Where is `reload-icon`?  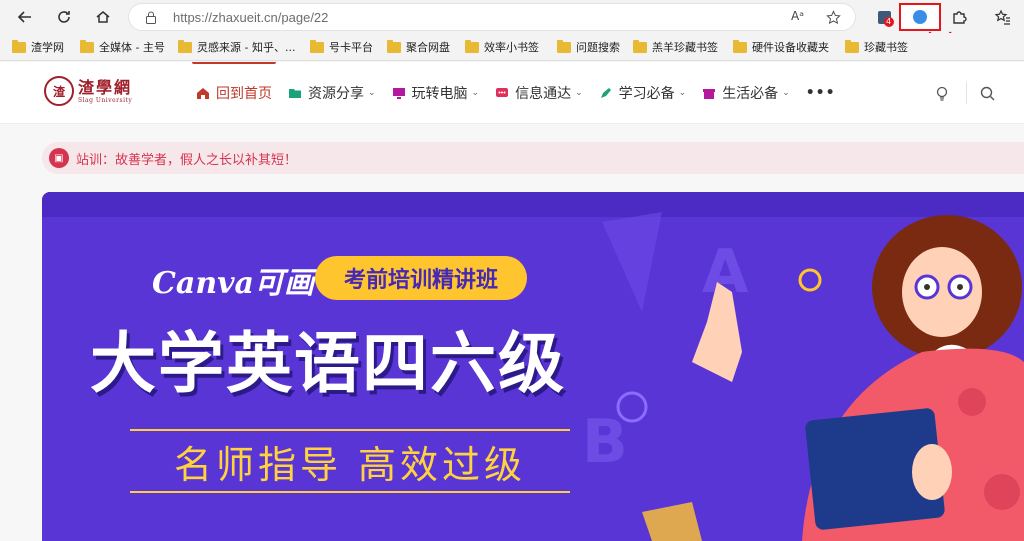
reload-icon is located at coordinates (64, 17).